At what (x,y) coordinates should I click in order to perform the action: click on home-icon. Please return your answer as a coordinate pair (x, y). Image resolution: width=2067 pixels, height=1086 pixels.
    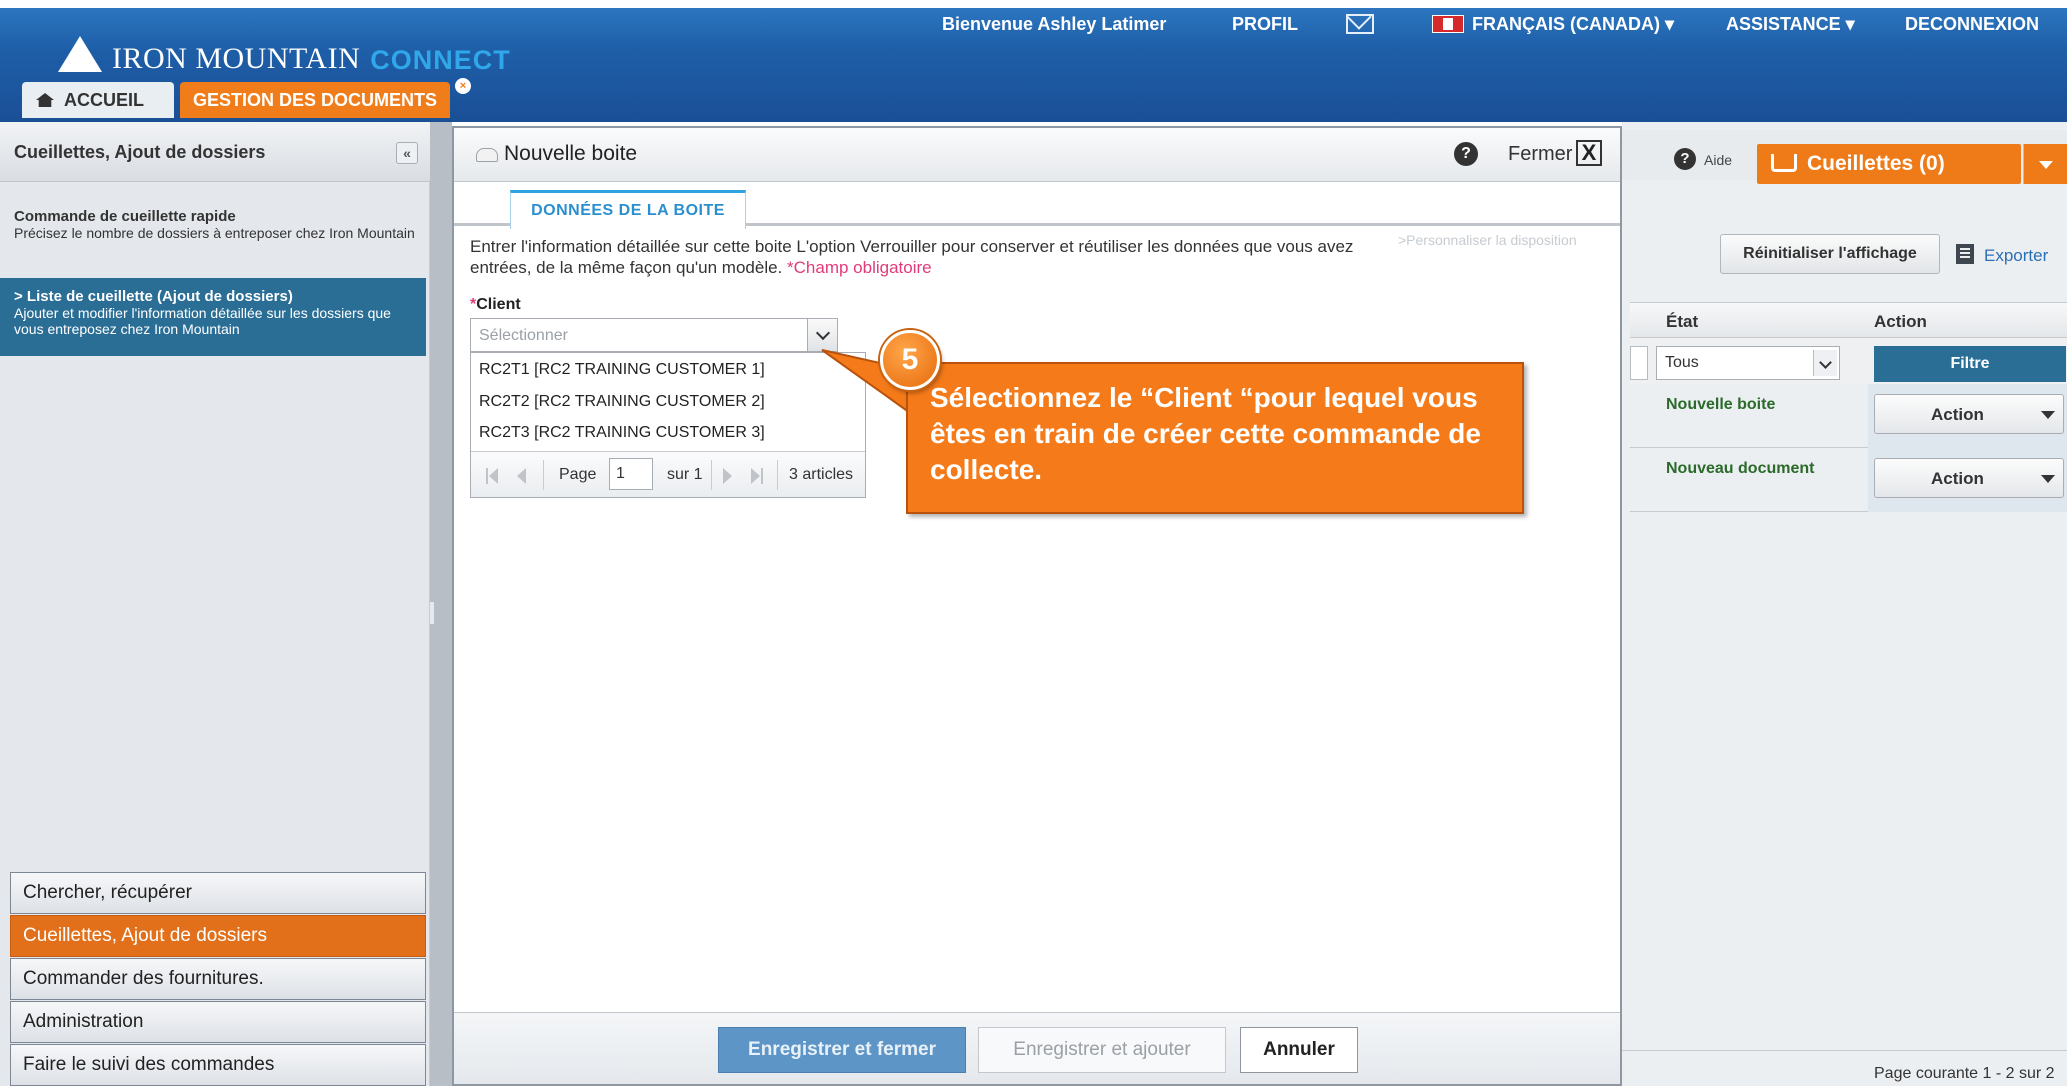
    Looking at the image, I should click on (45, 100).